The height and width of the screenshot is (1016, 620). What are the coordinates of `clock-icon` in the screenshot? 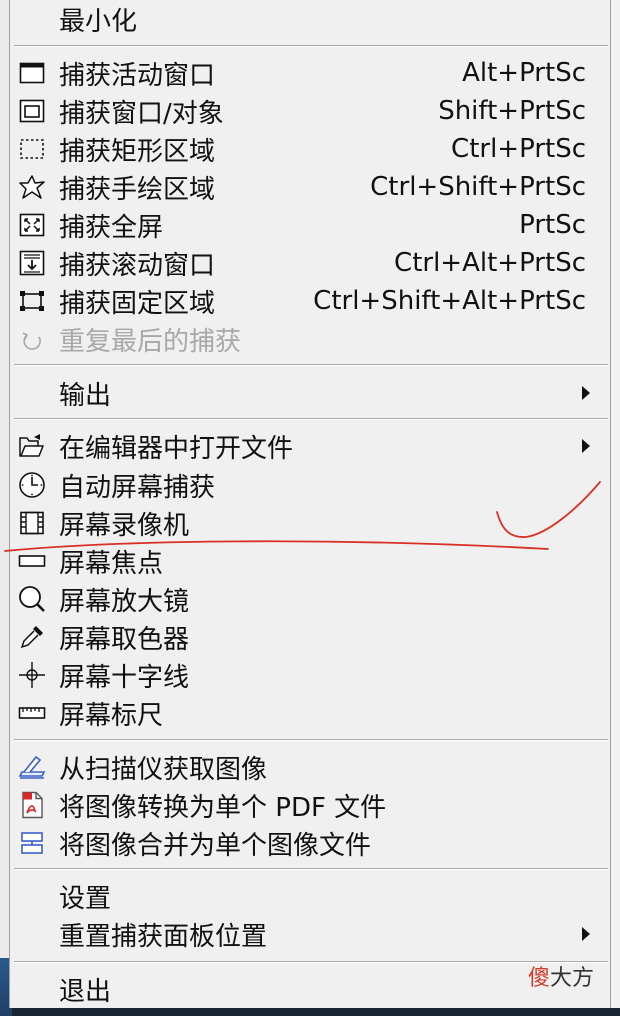 It's located at (32, 485).